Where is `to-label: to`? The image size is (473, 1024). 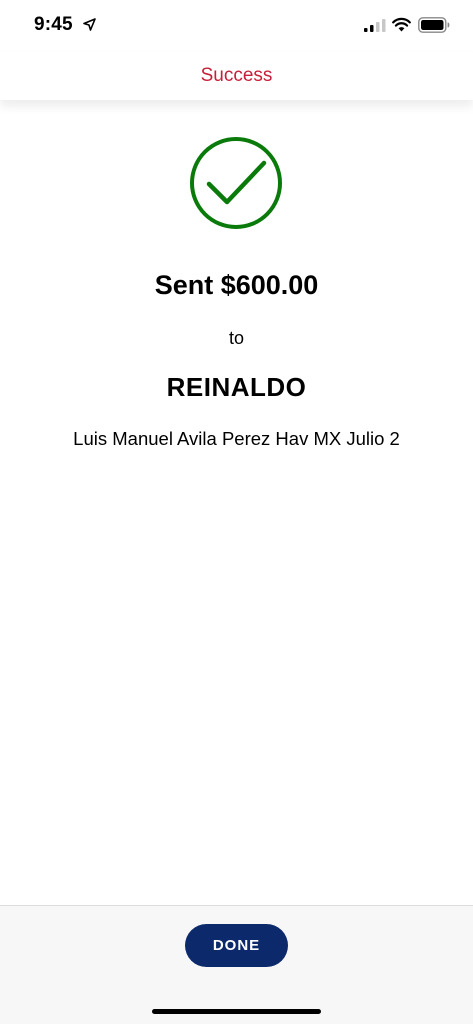
to-label: to is located at coordinates (236, 338).